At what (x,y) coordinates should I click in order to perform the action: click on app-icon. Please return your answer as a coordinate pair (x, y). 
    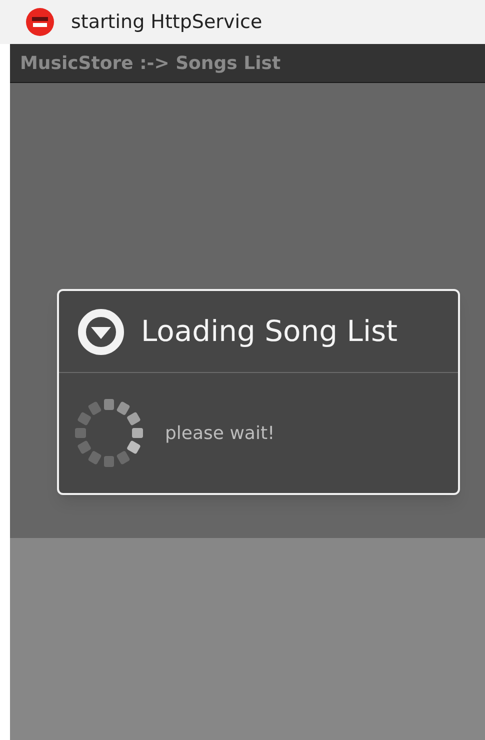
    Looking at the image, I should click on (40, 22).